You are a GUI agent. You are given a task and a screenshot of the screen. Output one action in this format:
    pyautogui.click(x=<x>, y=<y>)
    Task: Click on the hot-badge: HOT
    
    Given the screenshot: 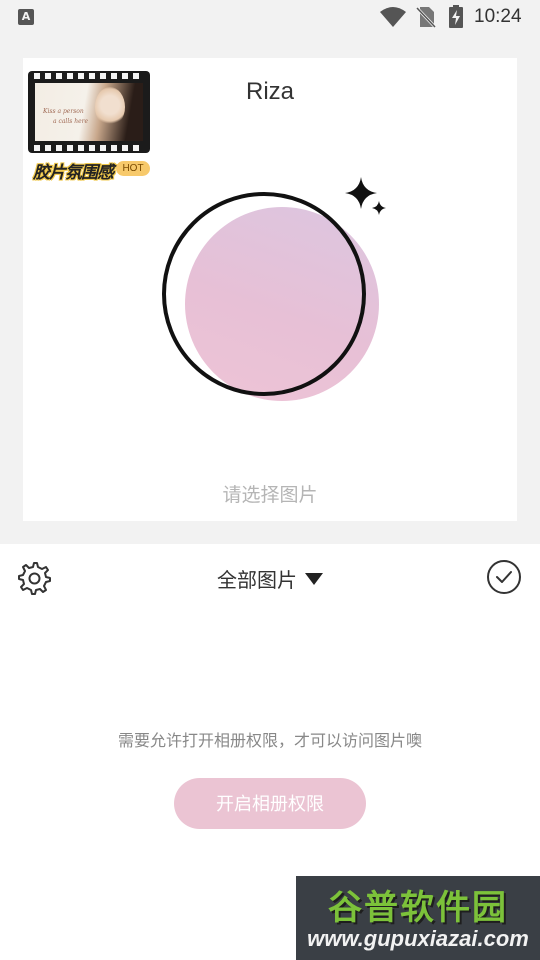 What is the action you would take?
    pyautogui.click(x=133, y=168)
    